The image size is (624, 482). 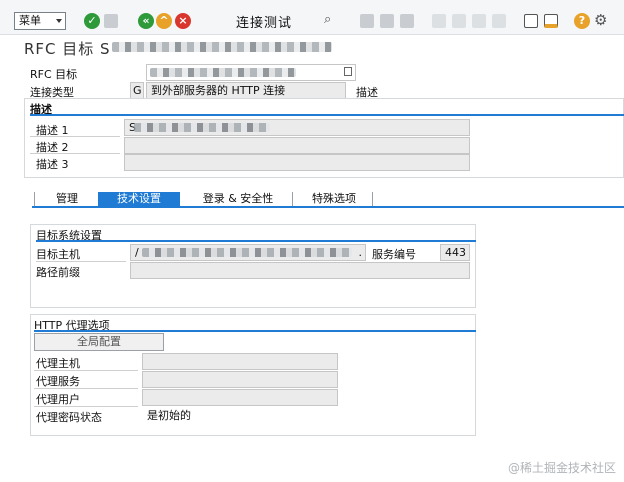 I want to click on next-page-icon, so click(x=479, y=21).